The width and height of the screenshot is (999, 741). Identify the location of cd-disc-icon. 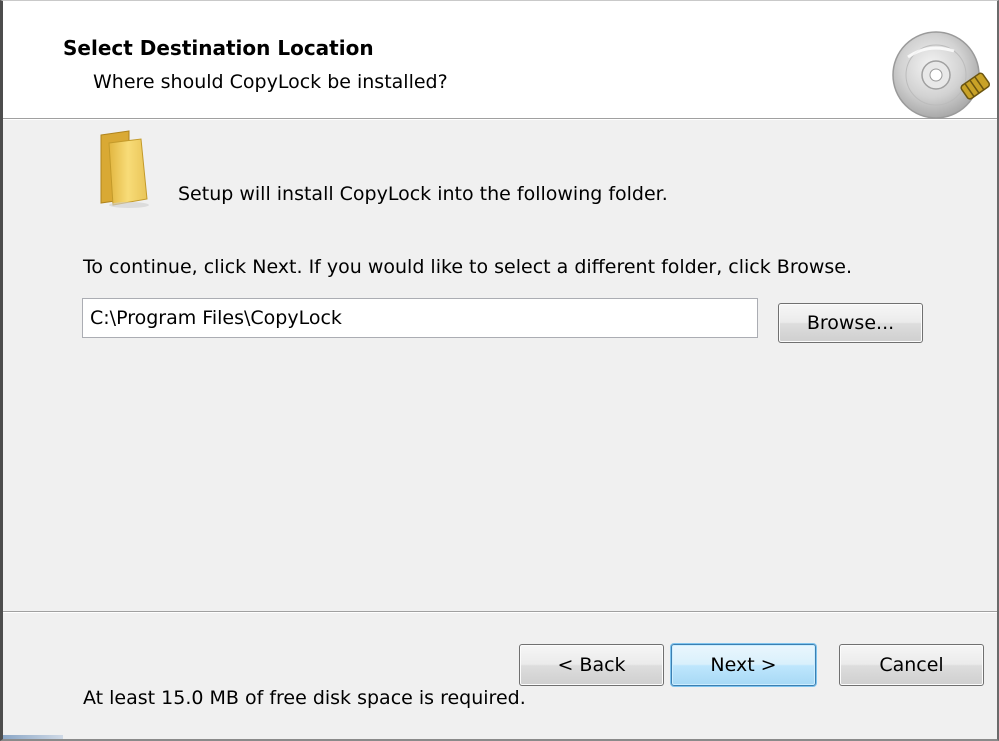
(941, 75).